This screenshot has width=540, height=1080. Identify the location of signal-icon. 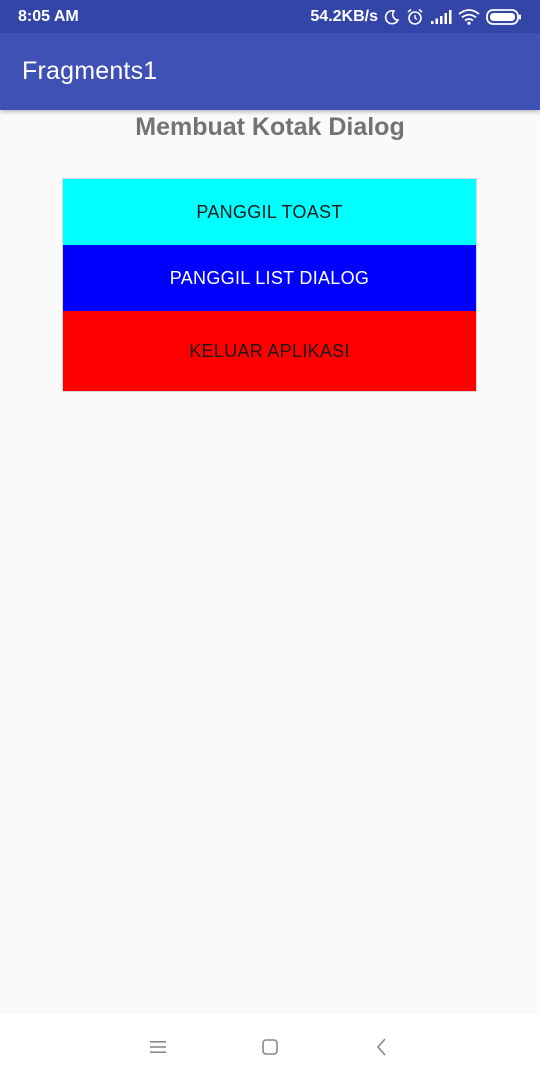
(441, 16).